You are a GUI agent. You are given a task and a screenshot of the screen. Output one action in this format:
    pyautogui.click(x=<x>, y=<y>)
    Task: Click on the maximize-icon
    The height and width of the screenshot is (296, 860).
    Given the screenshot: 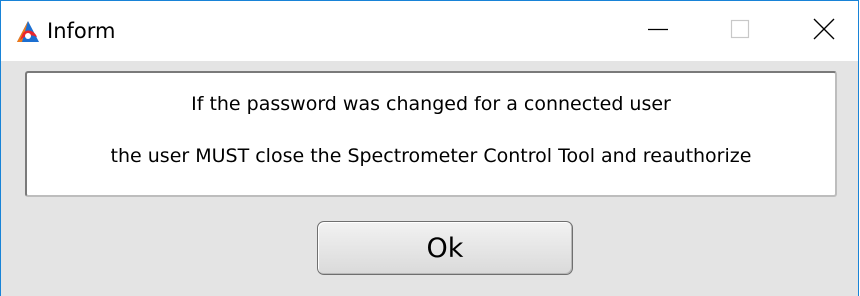 What is the action you would take?
    pyautogui.click(x=740, y=31)
    